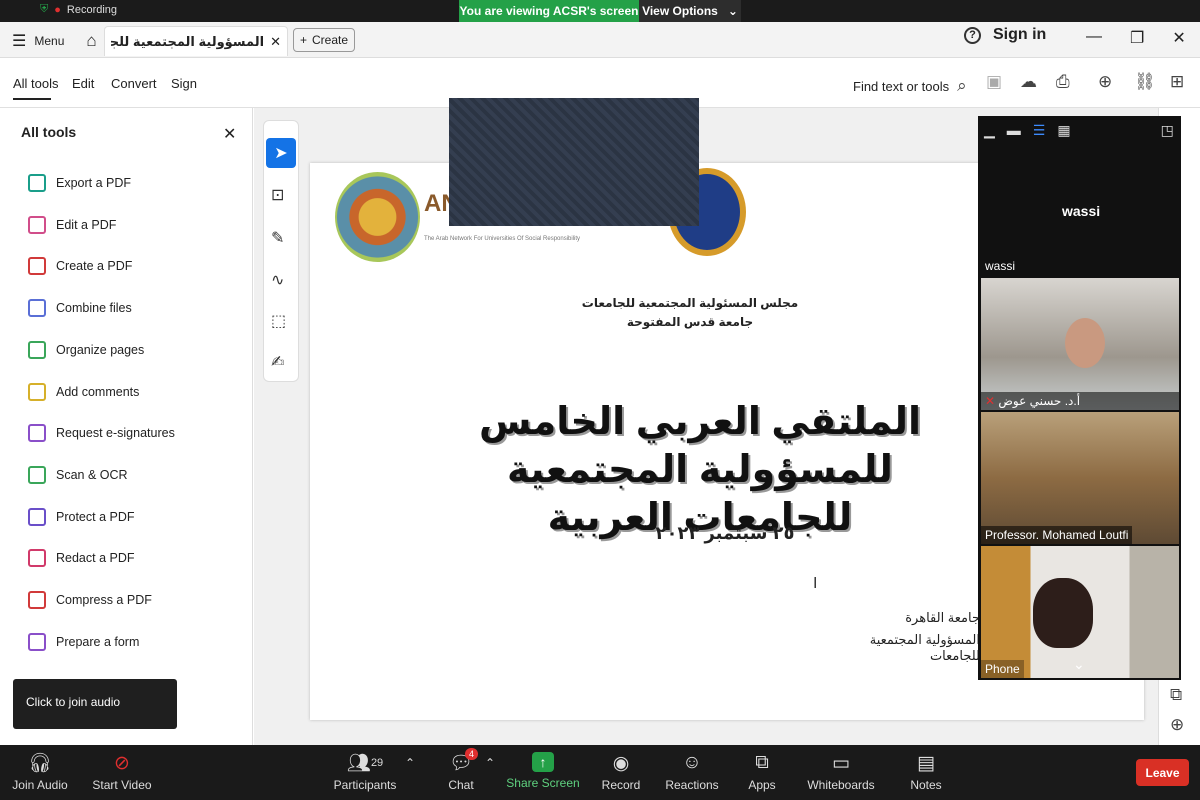  Describe the element at coordinates (275, 42) in the screenshot. I see `close-icon: ✕` at that location.